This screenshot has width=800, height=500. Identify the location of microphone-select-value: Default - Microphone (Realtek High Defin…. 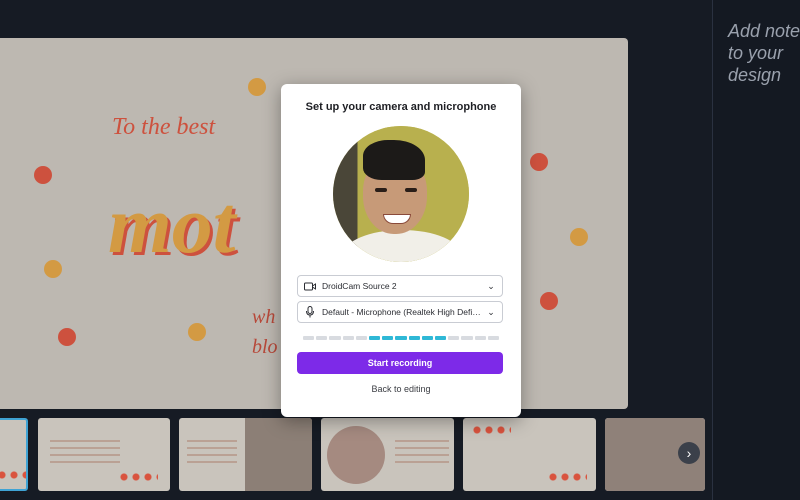
(403, 312).